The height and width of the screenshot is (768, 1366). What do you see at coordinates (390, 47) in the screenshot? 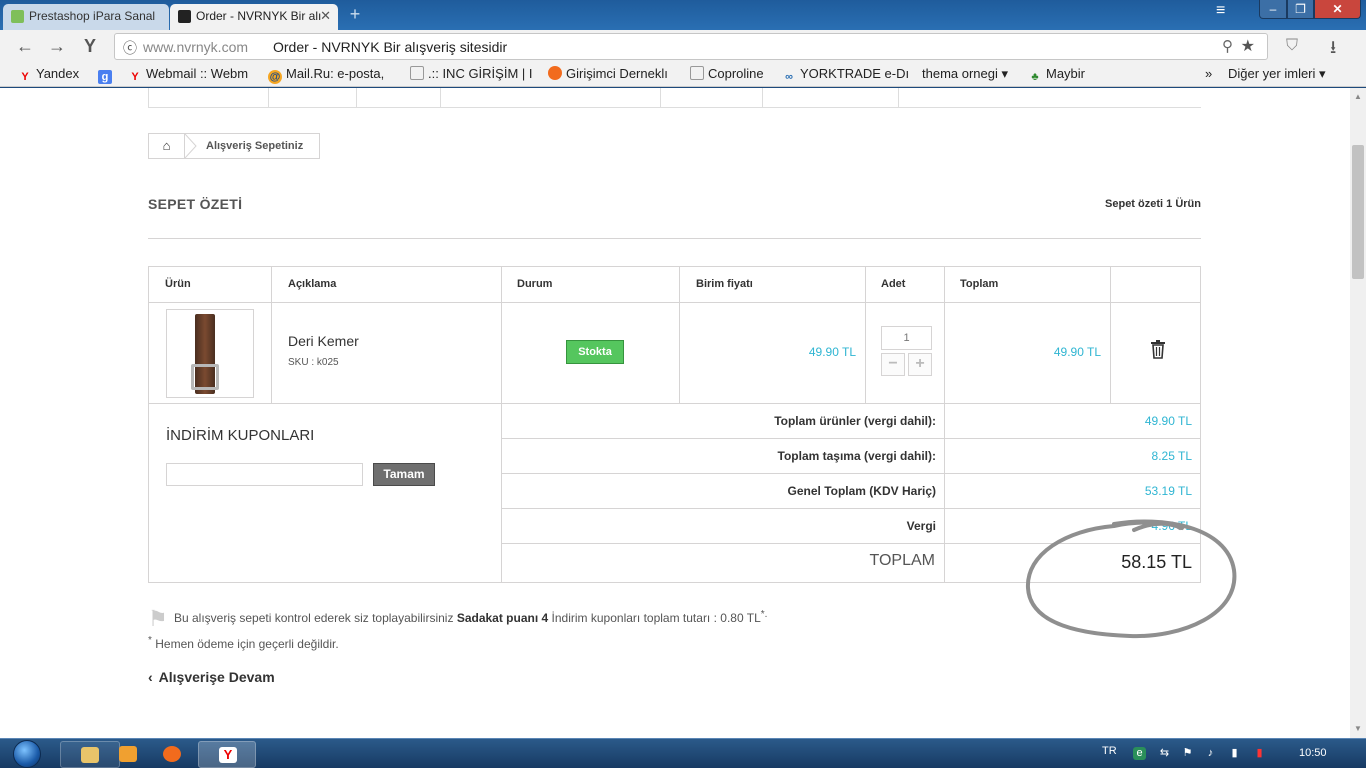
I see `url-title: Order - NVRNYK Bir alışveriş sitesidir` at bounding box center [390, 47].